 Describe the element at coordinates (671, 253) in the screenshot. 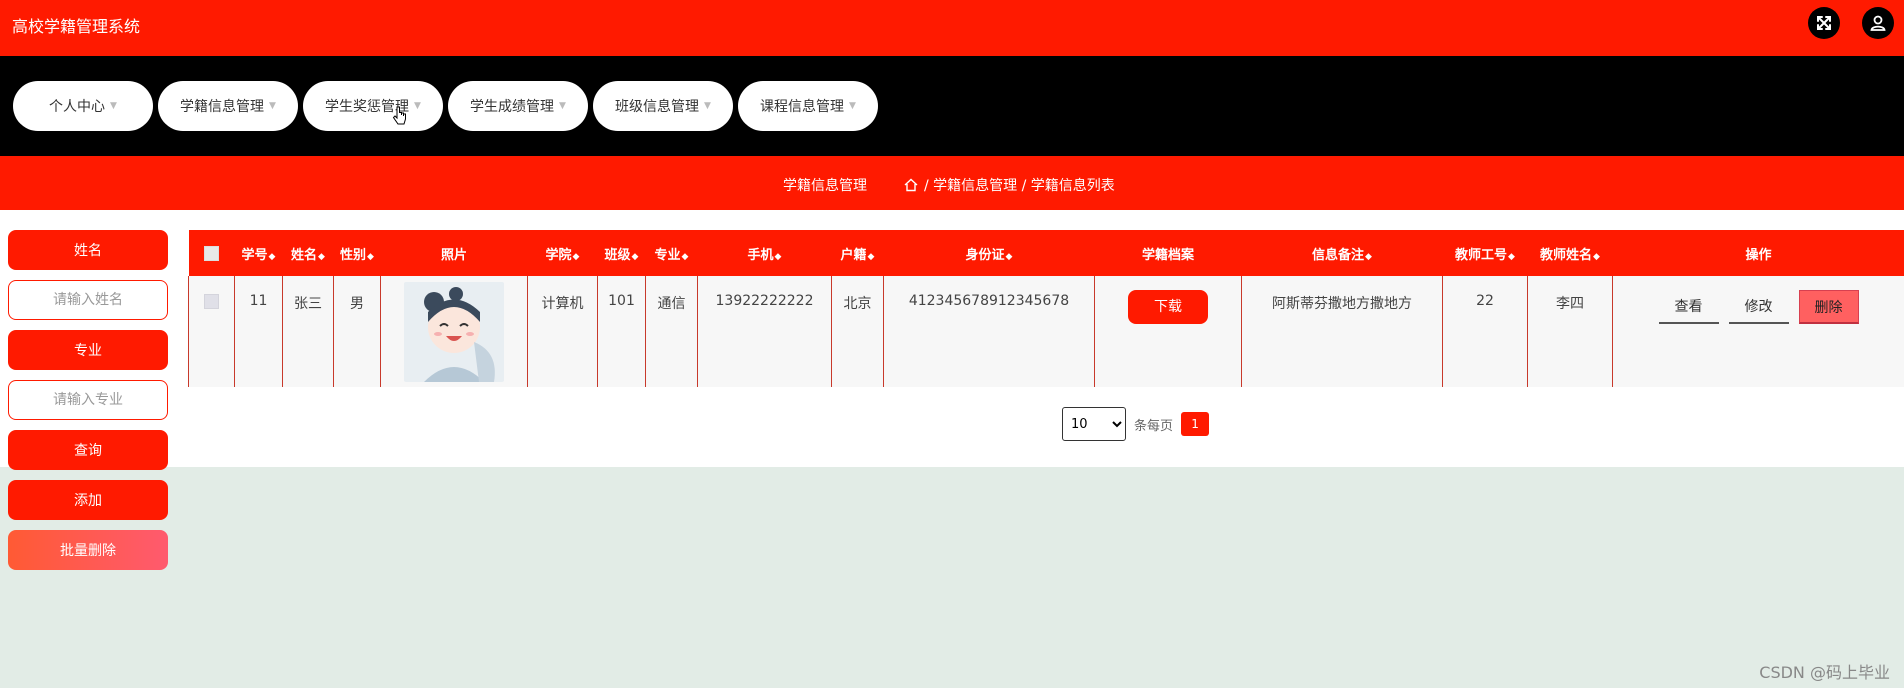

I see `column-header: 专业◆` at that location.